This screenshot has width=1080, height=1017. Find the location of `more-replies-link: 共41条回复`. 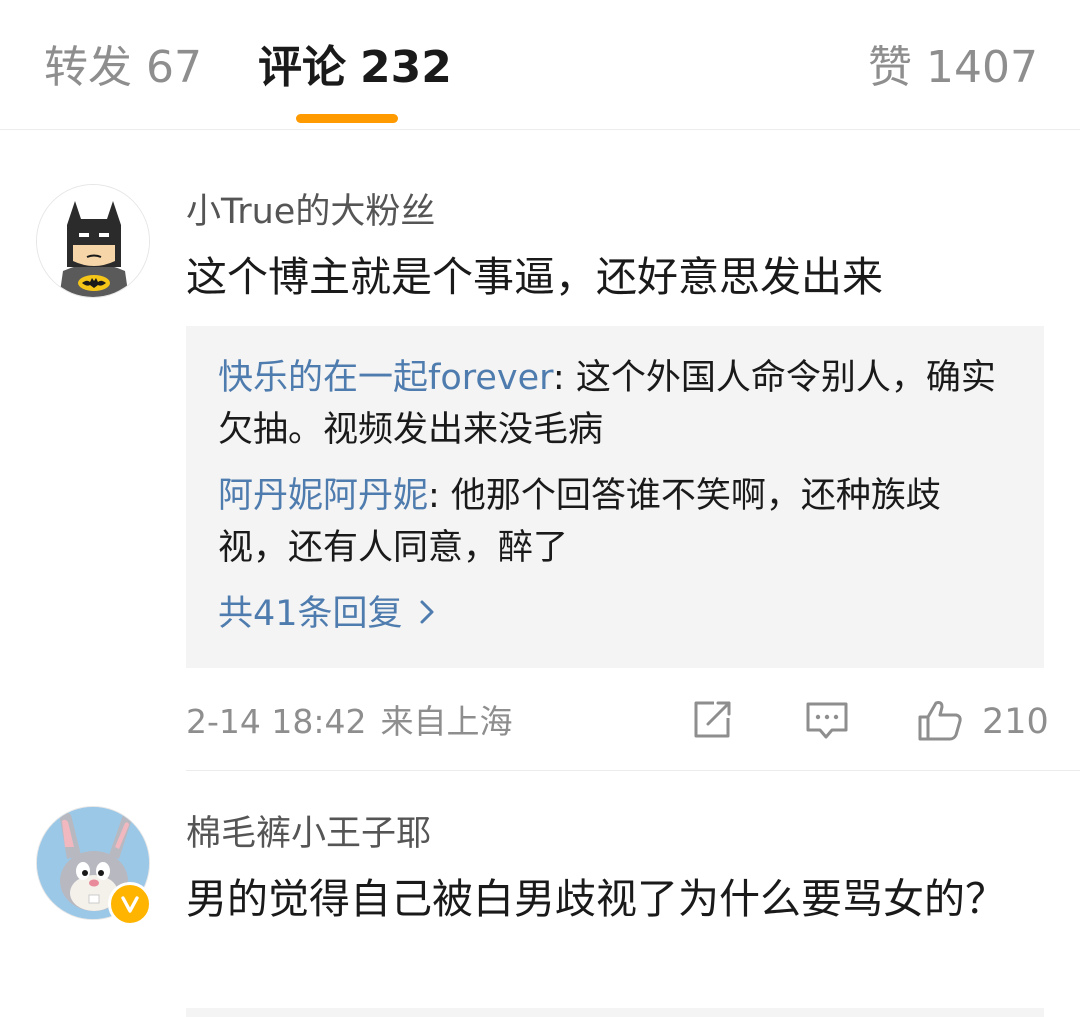

more-replies-link: 共41条回复 is located at coordinates (326, 614).